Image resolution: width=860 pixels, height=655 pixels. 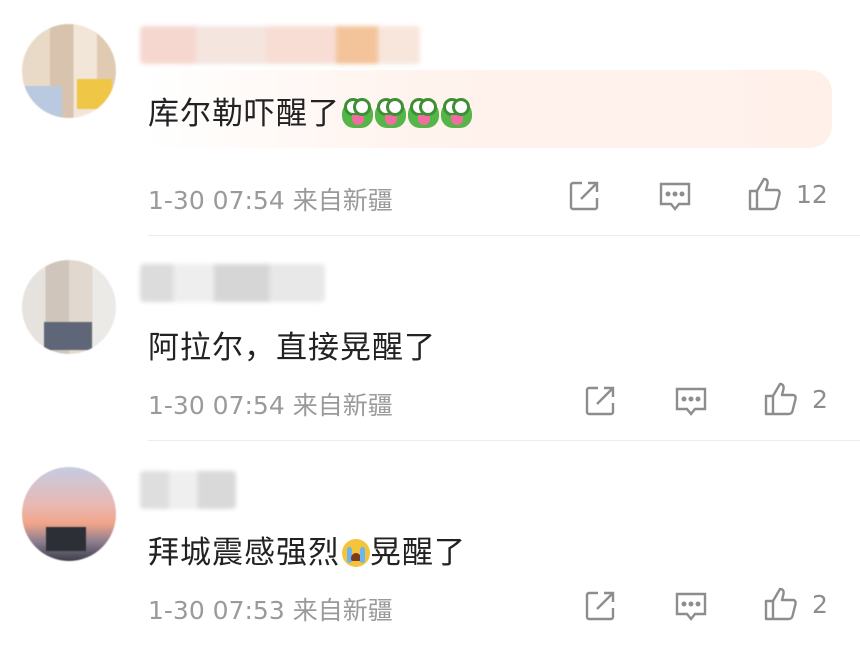 What do you see at coordinates (216, 610) in the screenshot?
I see `comment-time: 1-30 07:53` at bounding box center [216, 610].